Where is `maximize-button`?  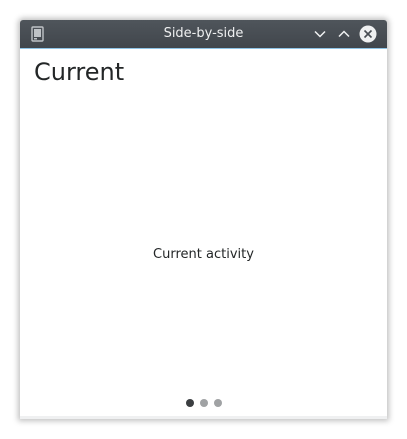
maximize-button is located at coordinates (344, 34).